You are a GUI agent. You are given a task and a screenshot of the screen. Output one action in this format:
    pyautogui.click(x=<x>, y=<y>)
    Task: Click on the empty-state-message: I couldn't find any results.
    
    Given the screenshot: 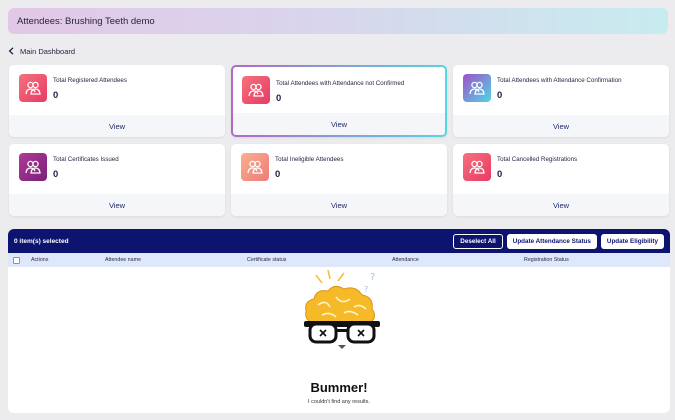 What is the action you would take?
    pyautogui.click(x=339, y=402)
    